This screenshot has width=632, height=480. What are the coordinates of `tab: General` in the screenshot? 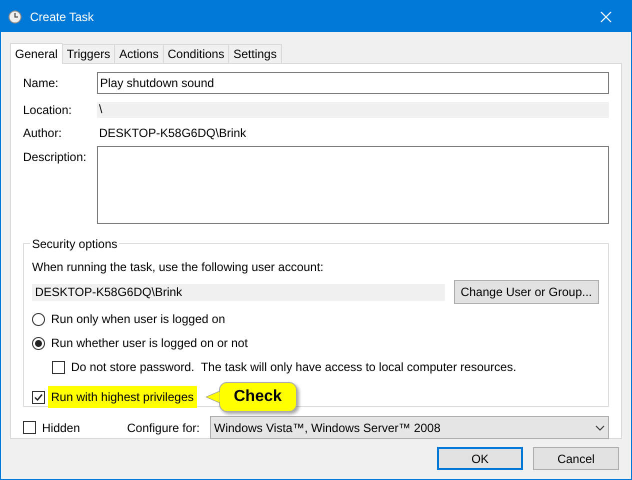 It's located at (36, 53).